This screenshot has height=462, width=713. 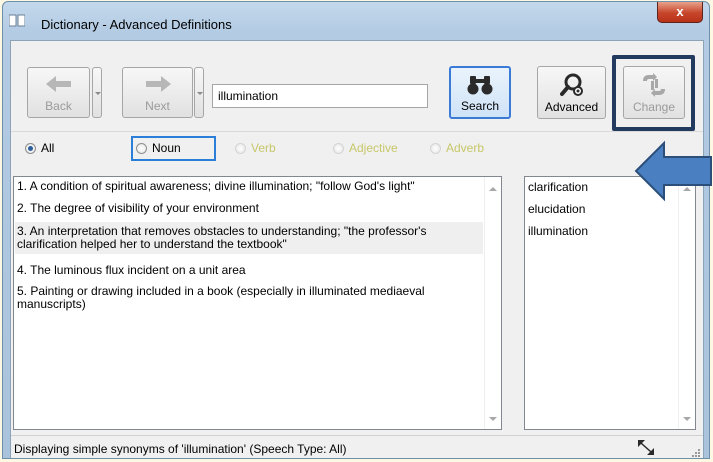 I want to click on back-label: Back, so click(x=58, y=106).